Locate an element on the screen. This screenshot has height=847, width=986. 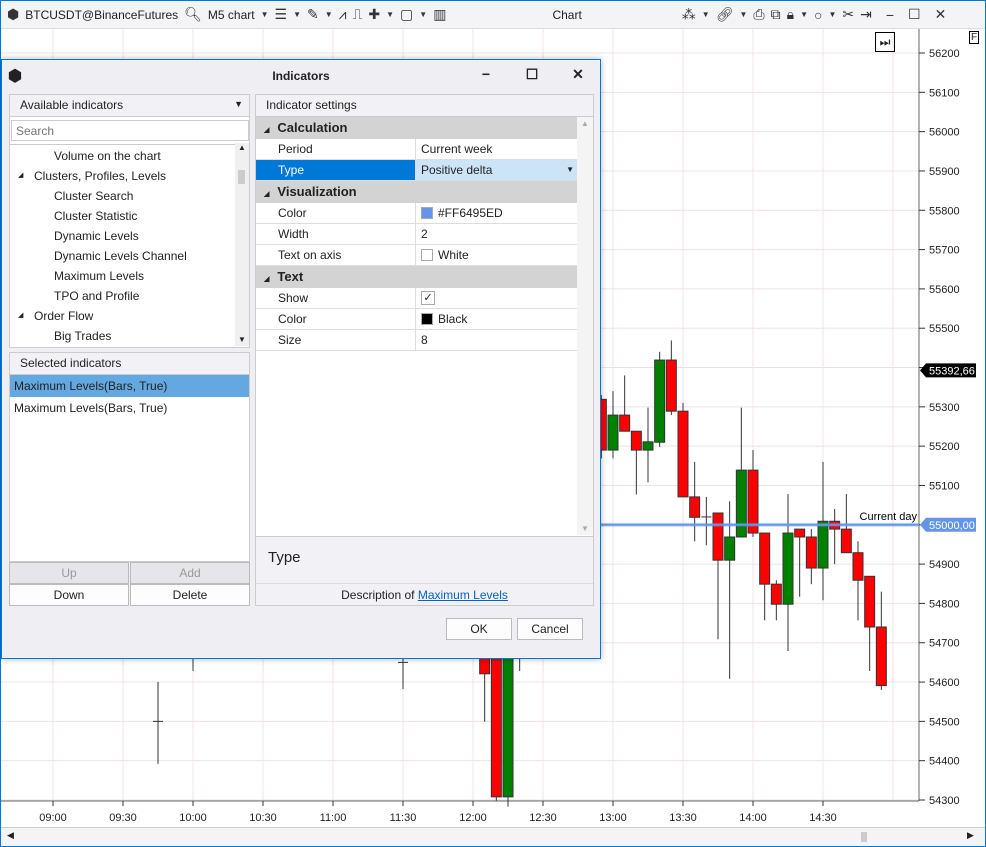
tree-item: ◢ Order Flow is located at coordinates (129, 316).